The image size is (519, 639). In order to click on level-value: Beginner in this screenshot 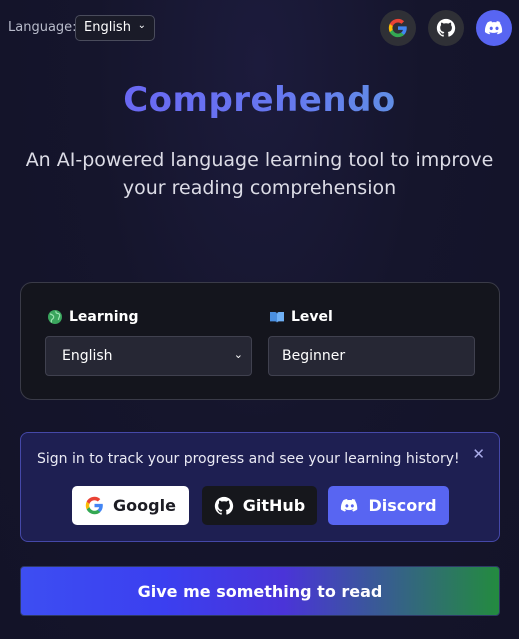, I will do `click(314, 356)`.